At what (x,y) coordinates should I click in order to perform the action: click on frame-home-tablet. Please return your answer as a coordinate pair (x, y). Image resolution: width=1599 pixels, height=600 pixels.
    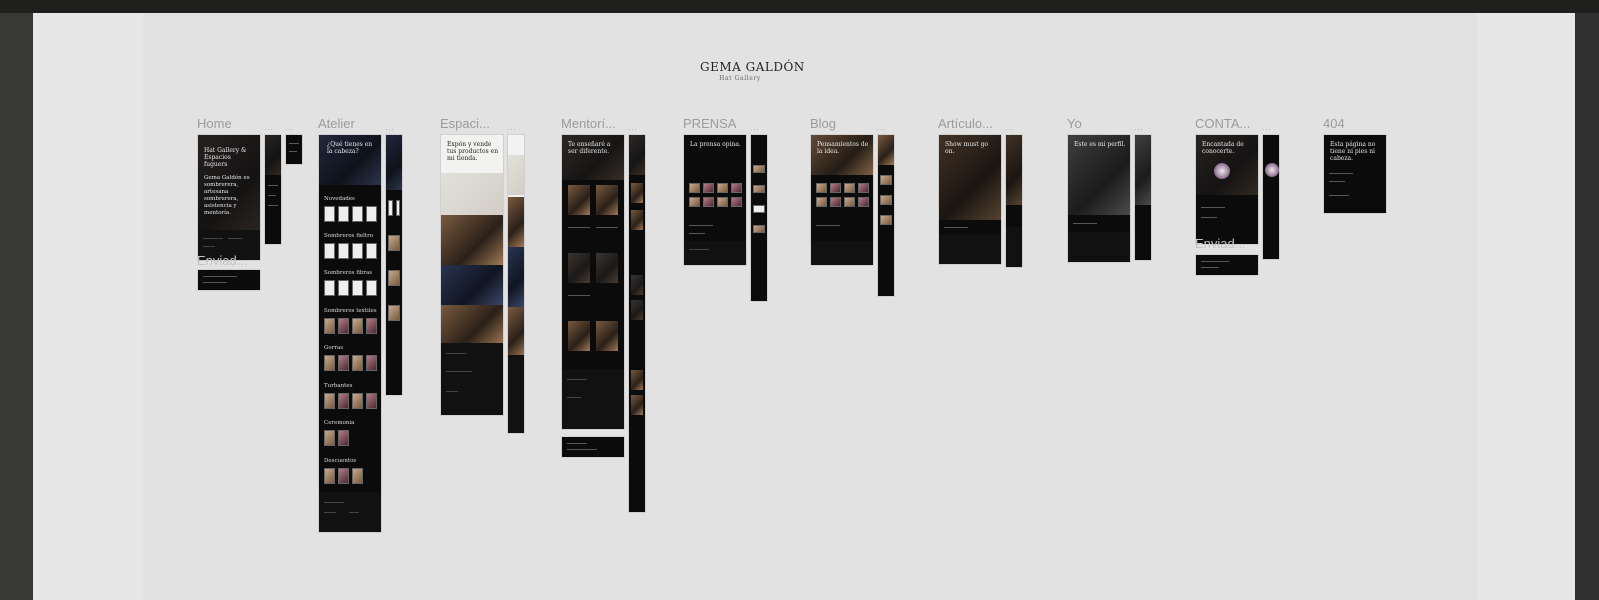
    Looking at the image, I should click on (273, 189).